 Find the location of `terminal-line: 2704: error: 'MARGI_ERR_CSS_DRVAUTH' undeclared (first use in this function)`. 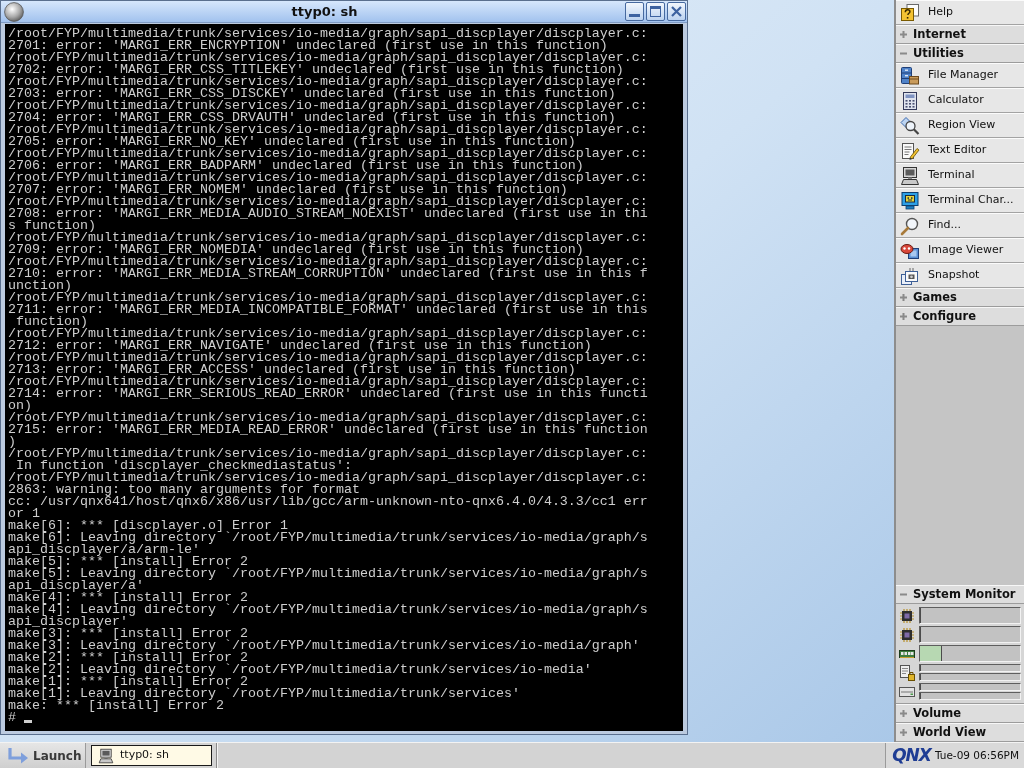

terminal-line: 2704: error: 'MARGI_ERR_CSS_DRVAUTH' undeclared (first use in this function) is located at coordinates (312, 118).